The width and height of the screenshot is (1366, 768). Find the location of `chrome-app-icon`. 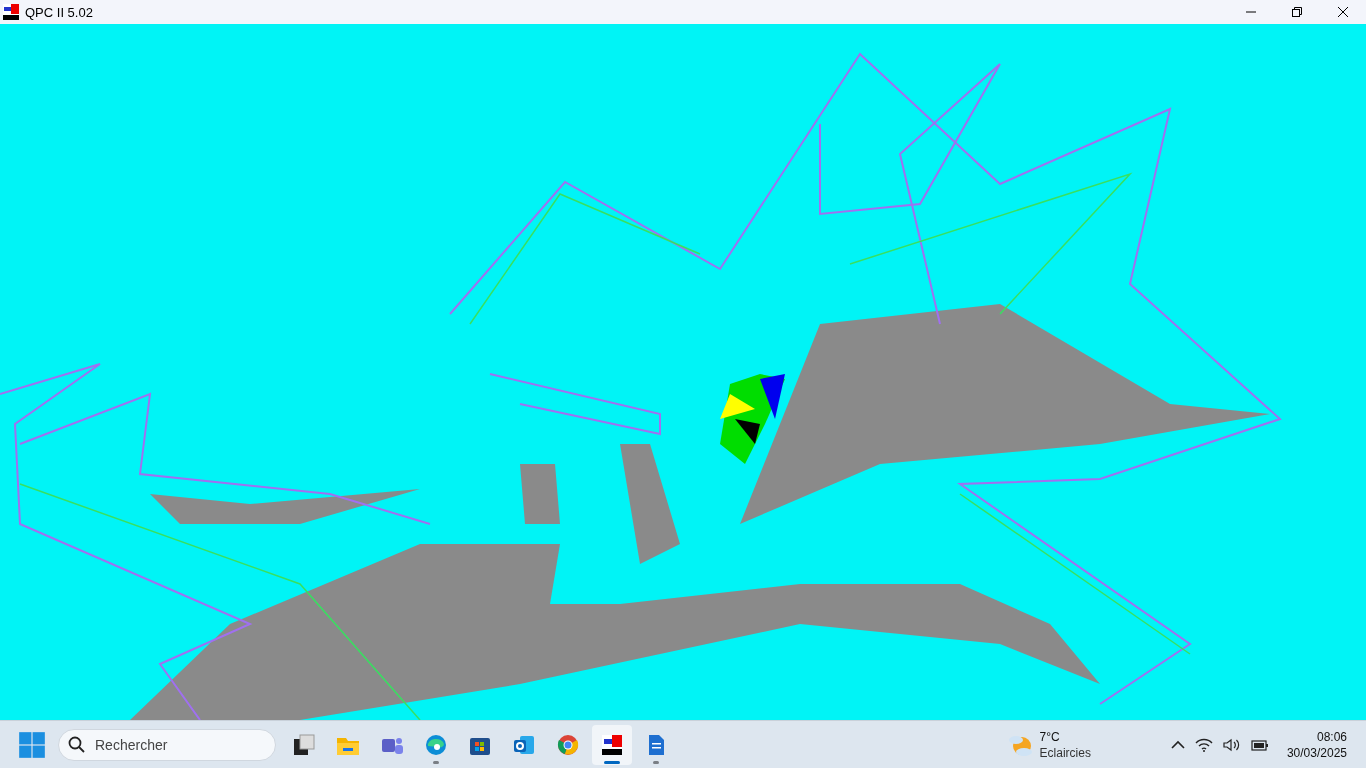

chrome-app-icon is located at coordinates (568, 744).